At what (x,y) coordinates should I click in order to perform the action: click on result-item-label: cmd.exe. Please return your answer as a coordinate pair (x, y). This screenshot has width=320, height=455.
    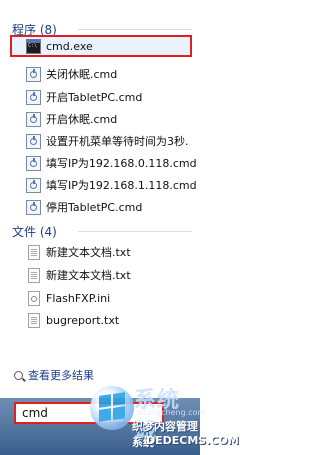
    Looking at the image, I should click on (69, 46).